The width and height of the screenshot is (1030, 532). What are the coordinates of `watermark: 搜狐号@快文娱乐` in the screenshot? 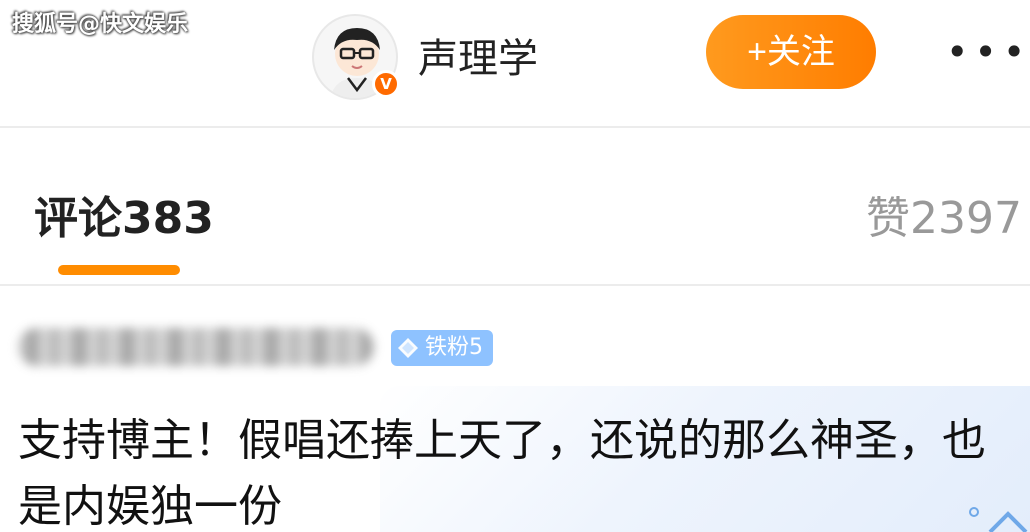 It's located at (100, 24).